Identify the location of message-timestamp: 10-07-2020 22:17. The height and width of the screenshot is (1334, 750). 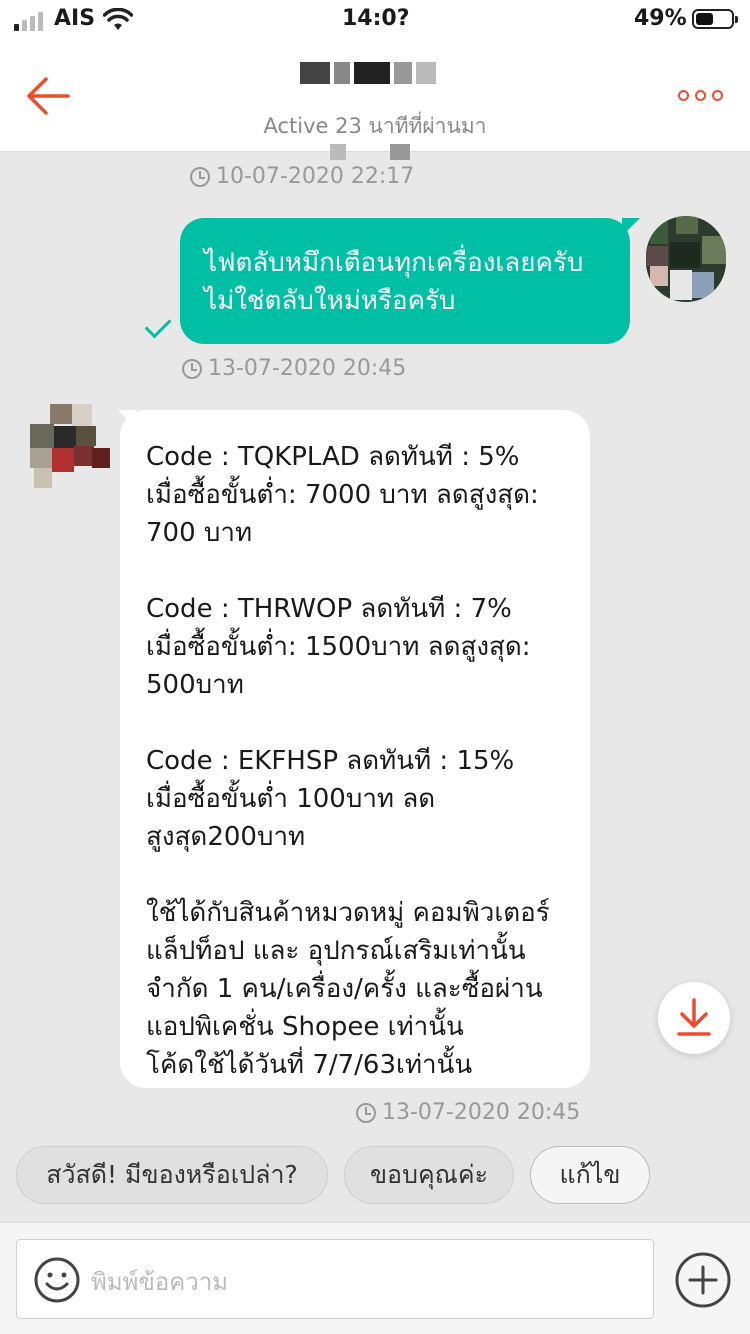
(302, 176).